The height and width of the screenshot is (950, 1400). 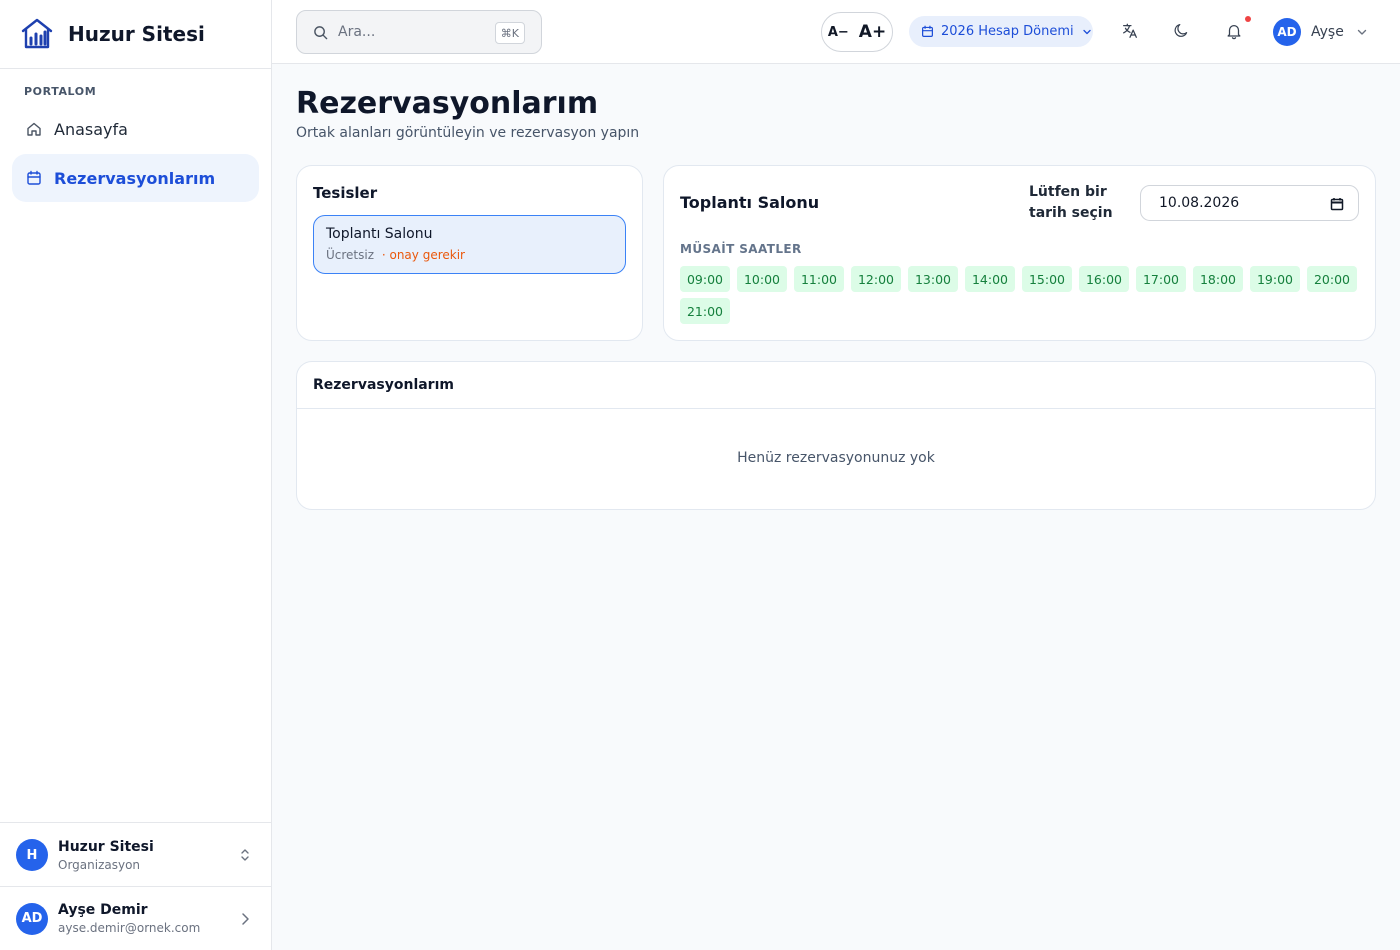 I want to click on org-switcher: H Huzur Sitesi Organizasyon, so click(x=135, y=854).